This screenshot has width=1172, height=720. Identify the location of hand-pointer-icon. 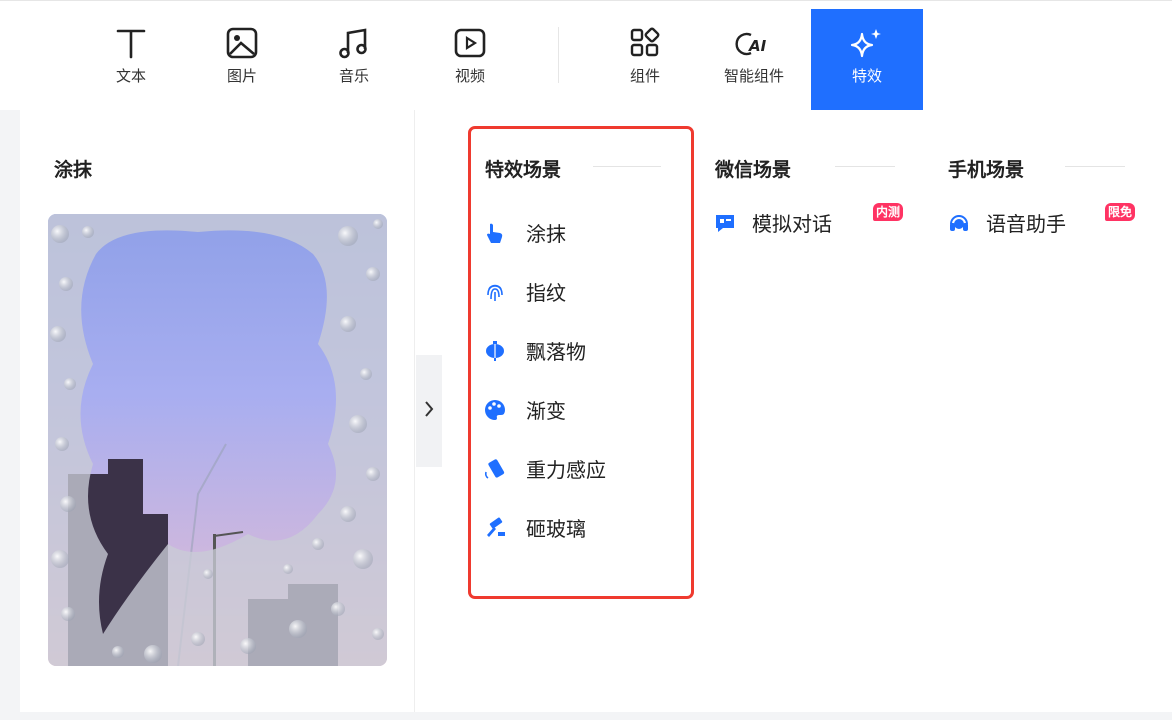
(495, 233).